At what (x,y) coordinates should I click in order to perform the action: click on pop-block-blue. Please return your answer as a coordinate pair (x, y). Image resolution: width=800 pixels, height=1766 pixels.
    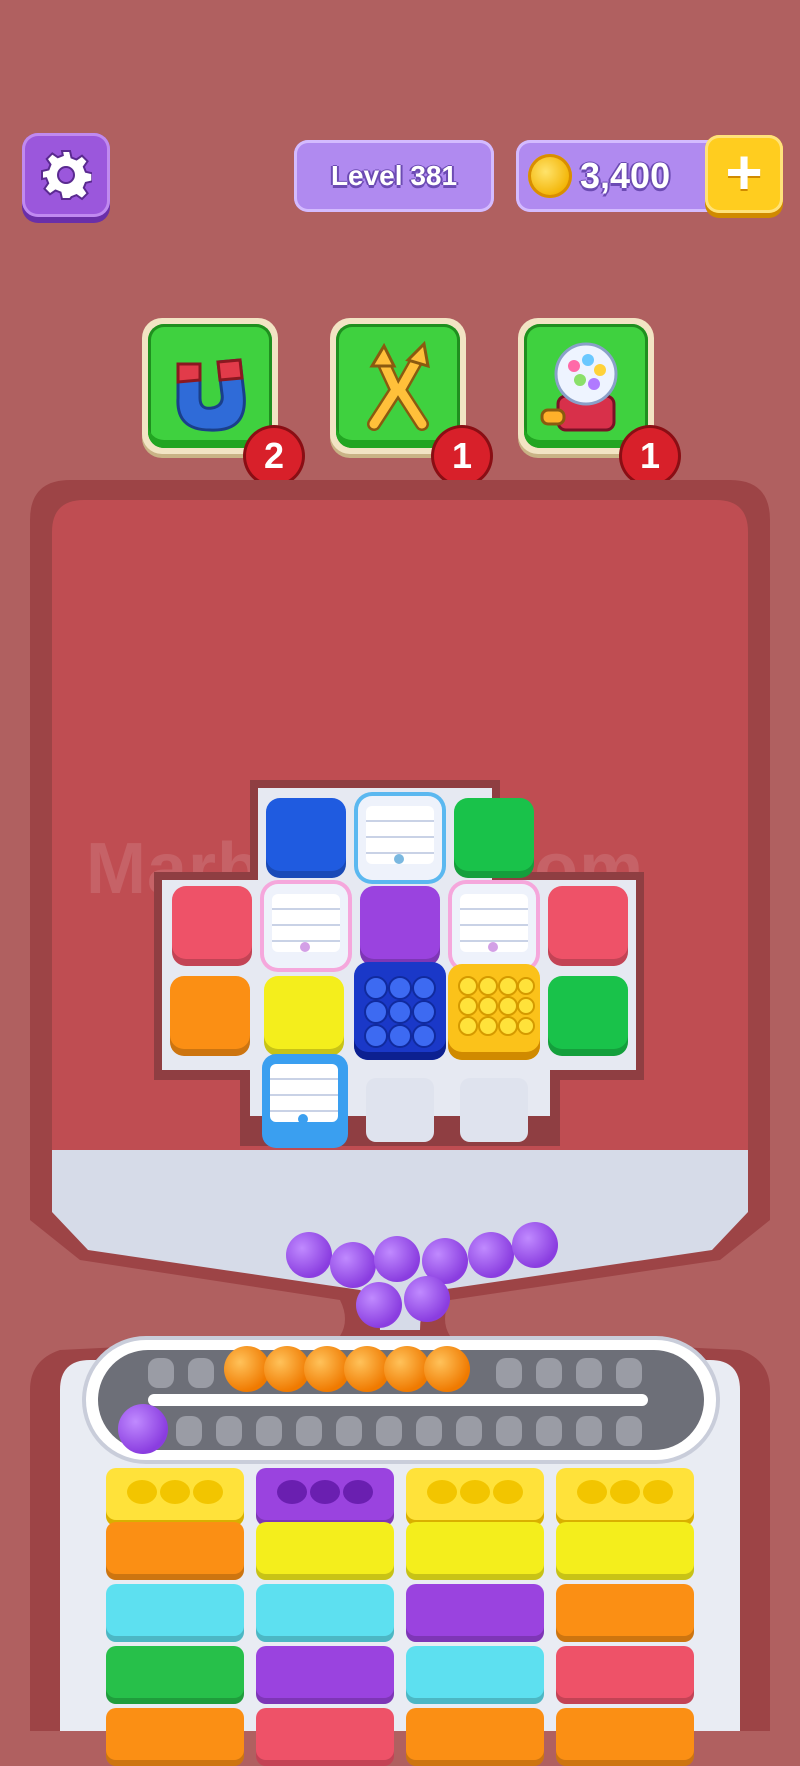
    Looking at the image, I should click on (400, 1011).